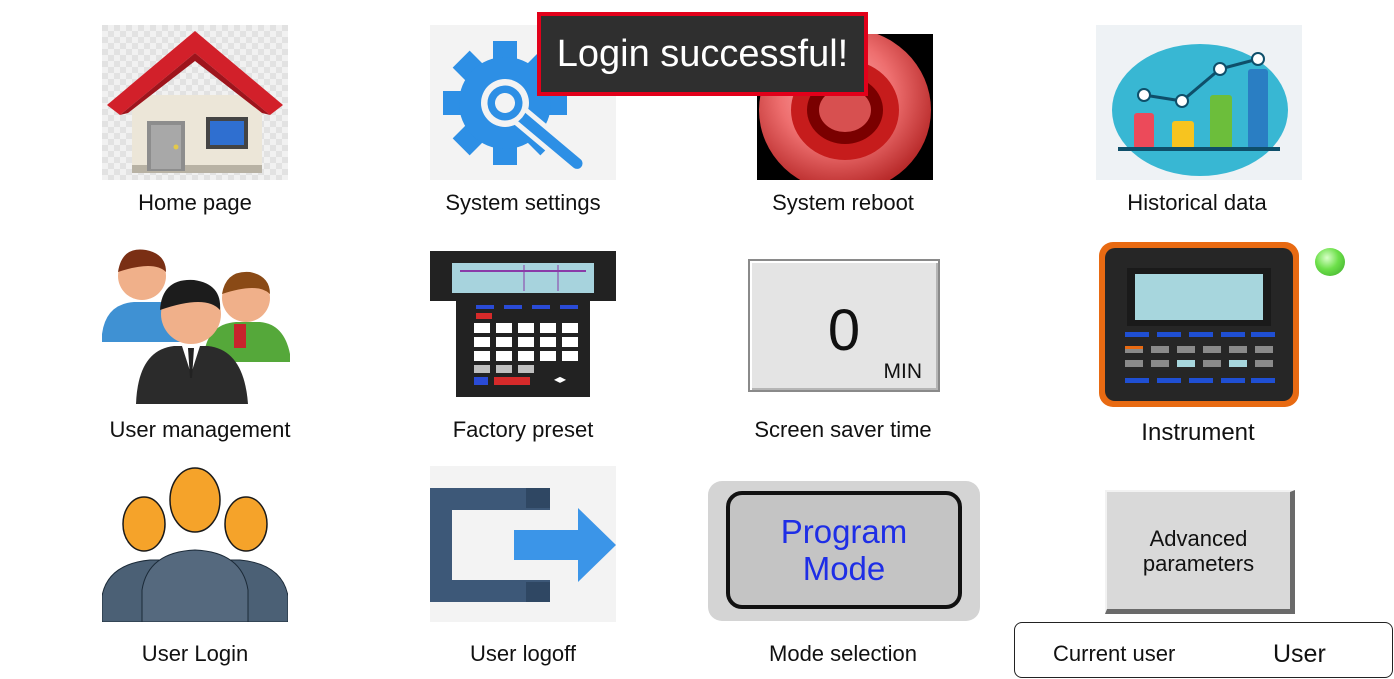 The height and width of the screenshot is (679, 1394). I want to click on instrument-label: Instrument, so click(1198, 432).